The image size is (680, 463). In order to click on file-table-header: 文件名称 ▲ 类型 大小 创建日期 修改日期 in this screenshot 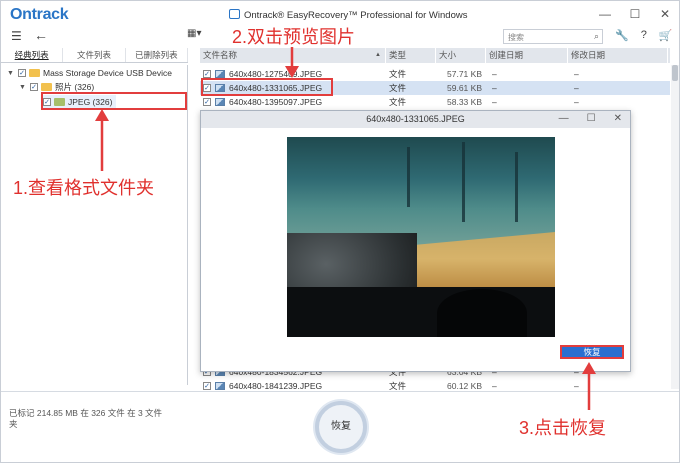, I will do `click(435, 55)`.